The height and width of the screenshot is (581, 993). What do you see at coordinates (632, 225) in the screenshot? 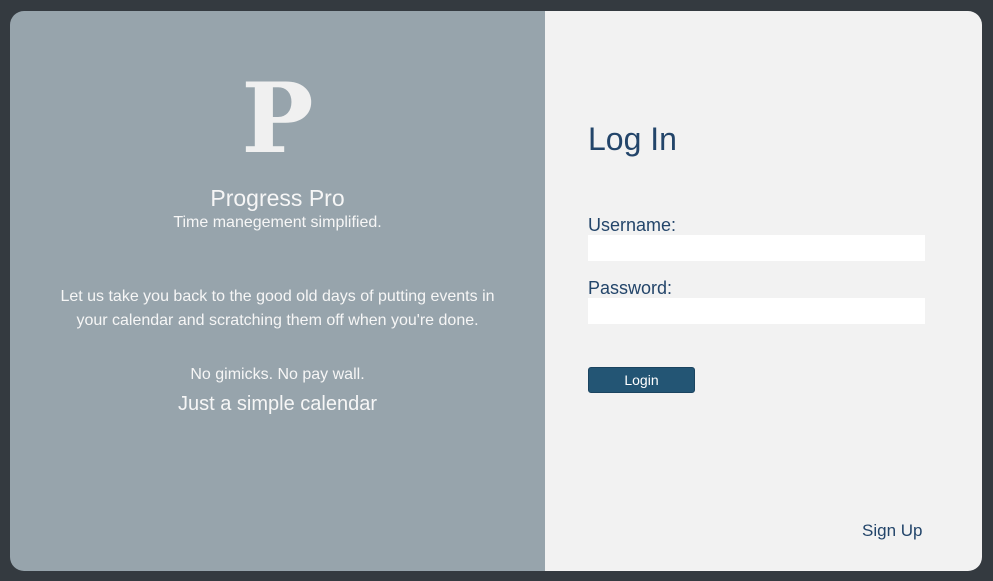
I see `username-label: Username:` at bounding box center [632, 225].